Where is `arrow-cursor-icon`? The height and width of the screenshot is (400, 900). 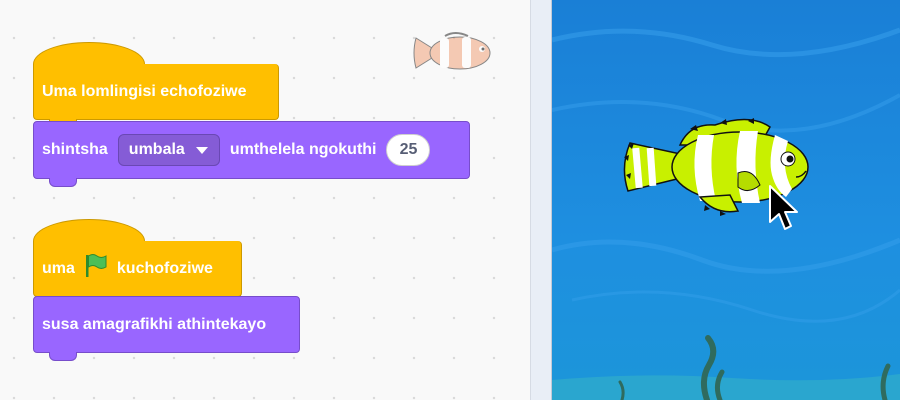 arrow-cursor-icon is located at coordinates (783, 207).